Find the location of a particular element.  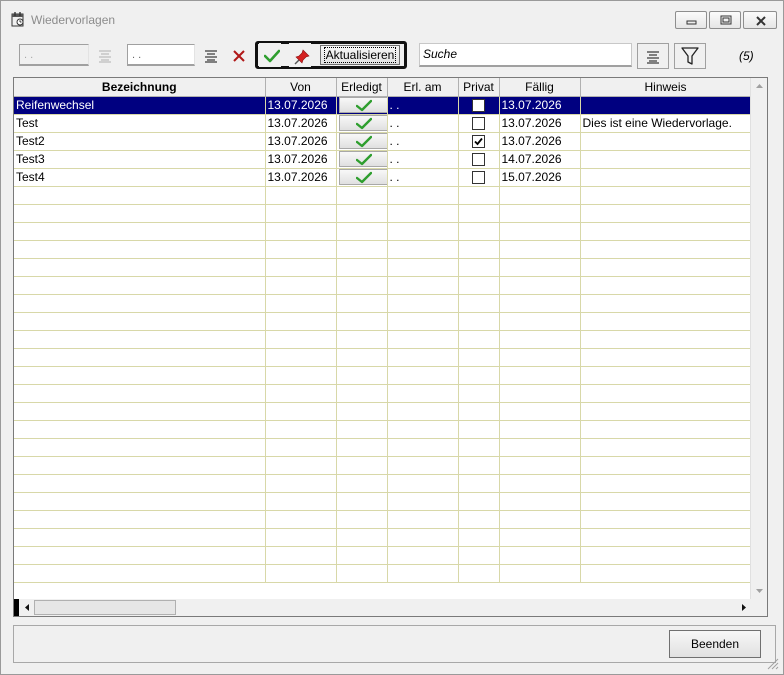

column-header-erledigt: Erledigt is located at coordinates (362, 87).